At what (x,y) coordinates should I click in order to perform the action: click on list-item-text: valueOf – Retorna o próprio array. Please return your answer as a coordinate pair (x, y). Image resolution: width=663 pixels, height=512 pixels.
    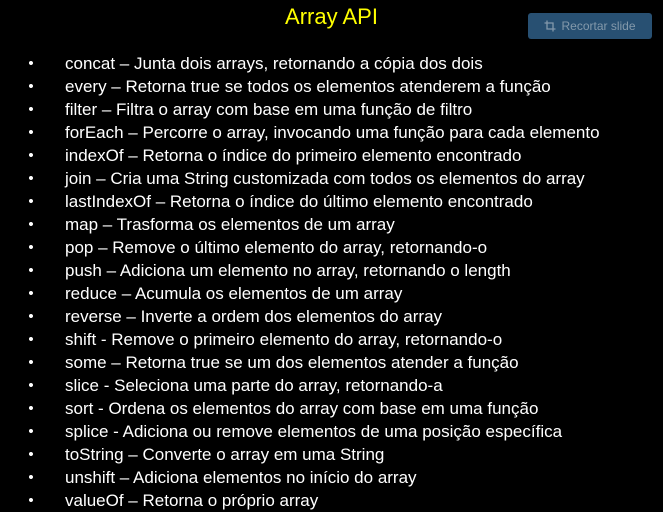
    Looking at the image, I should click on (192, 500).